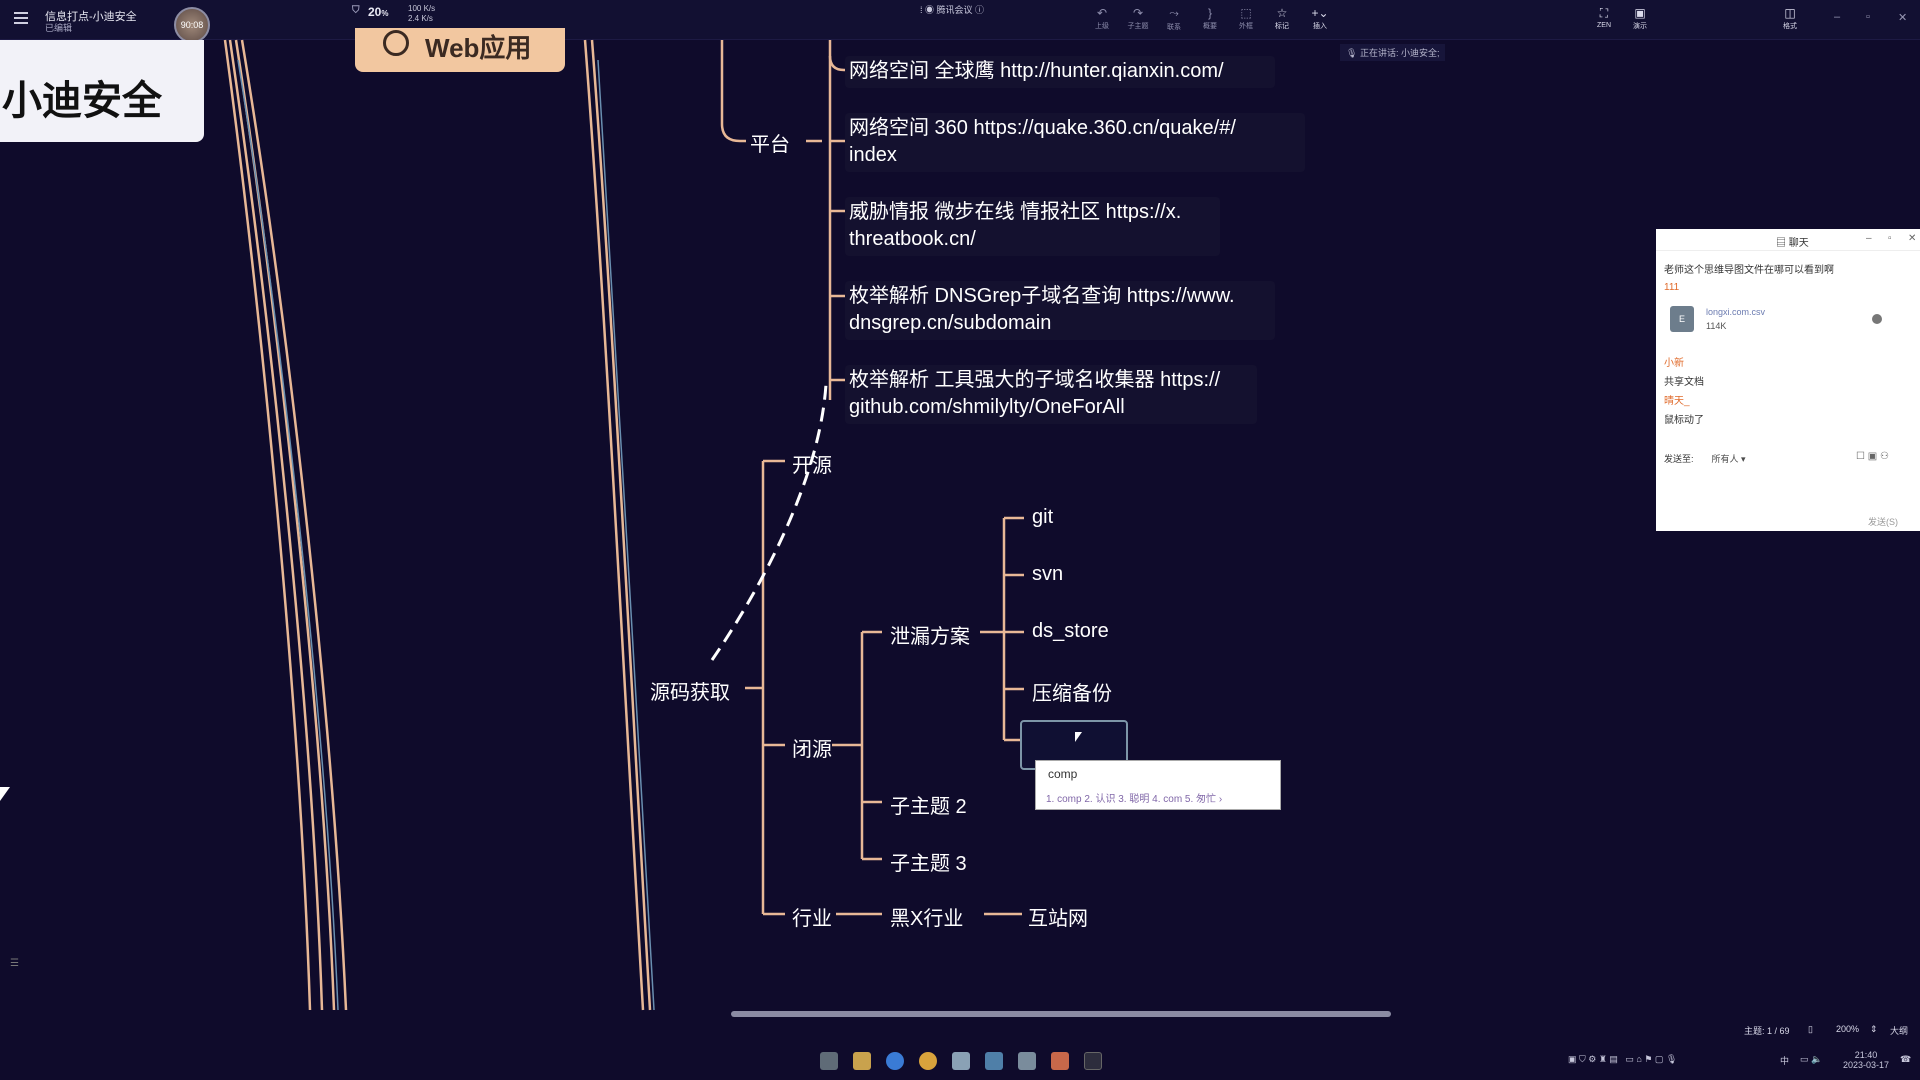 Image resolution: width=1920 pixels, height=1080 pixels. I want to click on topic-platform: 平台, so click(770, 142).